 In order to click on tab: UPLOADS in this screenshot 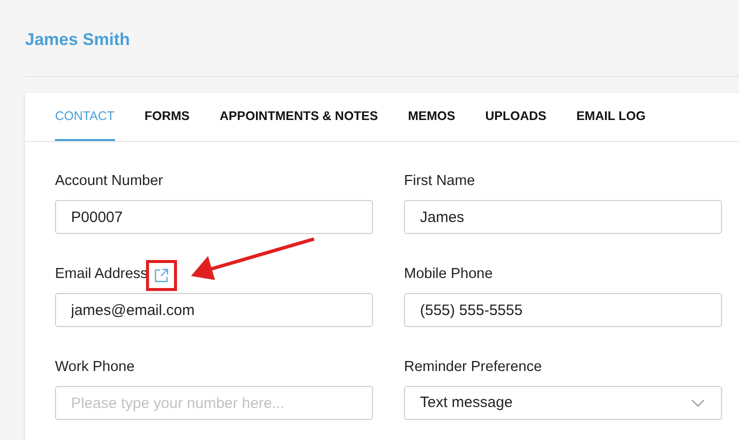, I will do `click(515, 117)`.